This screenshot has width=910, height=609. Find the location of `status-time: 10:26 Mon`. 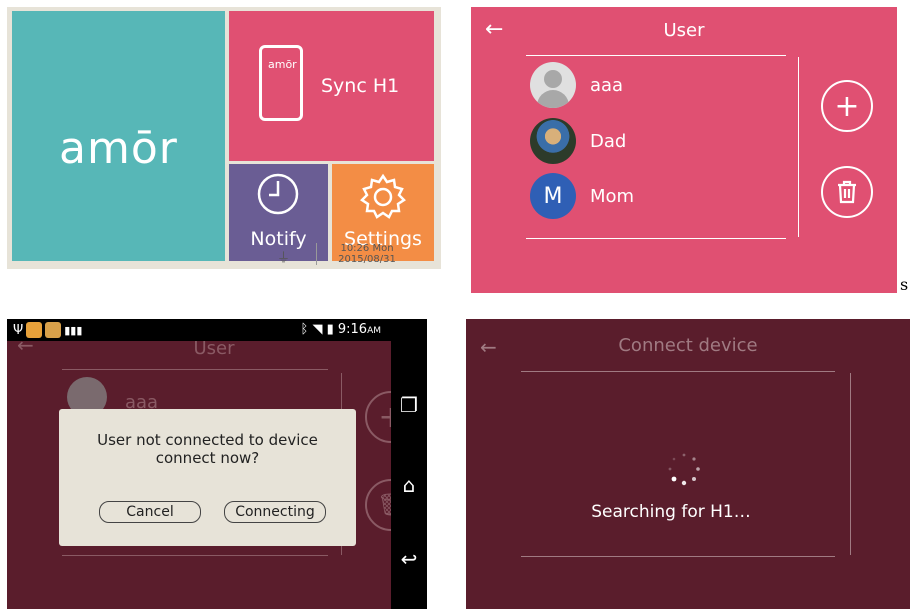

status-time: 10:26 Mon is located at coordinates (367, 248).